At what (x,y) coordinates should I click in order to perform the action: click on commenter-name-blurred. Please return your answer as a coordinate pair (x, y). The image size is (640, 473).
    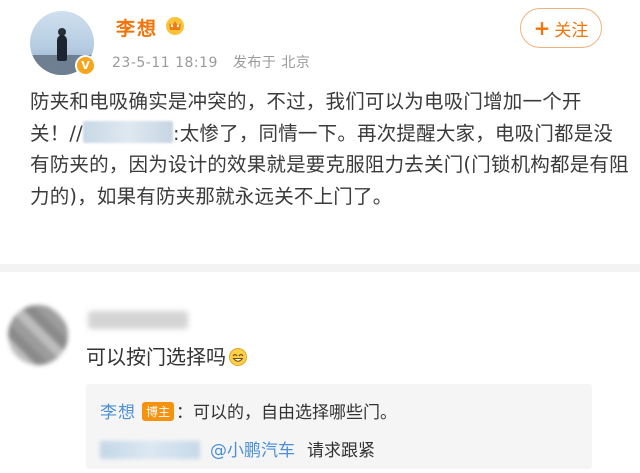
    Looking at the image, I should click on (138, 320).